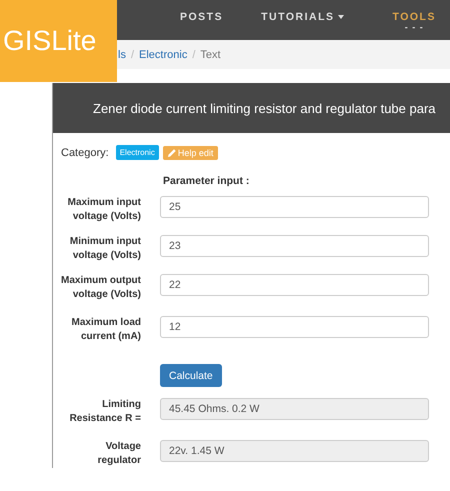  What do you see at coordinates (118, 454) in the screenshot?
I see `result-label: Voltage regulator` at bounding box center [118, 454].